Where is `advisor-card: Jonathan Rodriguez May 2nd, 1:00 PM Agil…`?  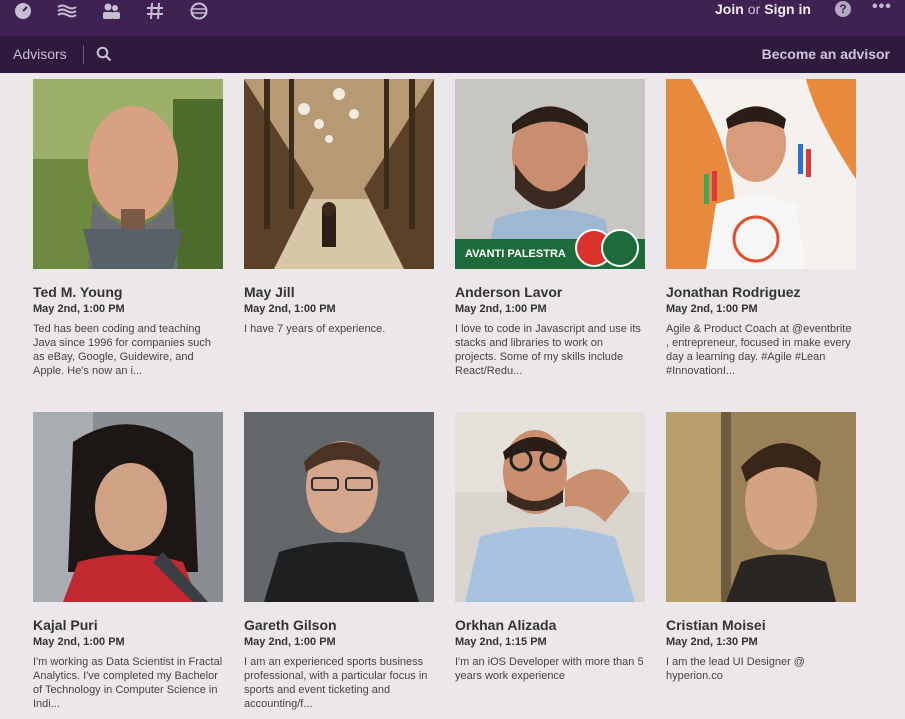
advisor-card: Jonathan Rodriguez May 2nd, 1:00 PM Agil… is located at coordinates (761, 228).